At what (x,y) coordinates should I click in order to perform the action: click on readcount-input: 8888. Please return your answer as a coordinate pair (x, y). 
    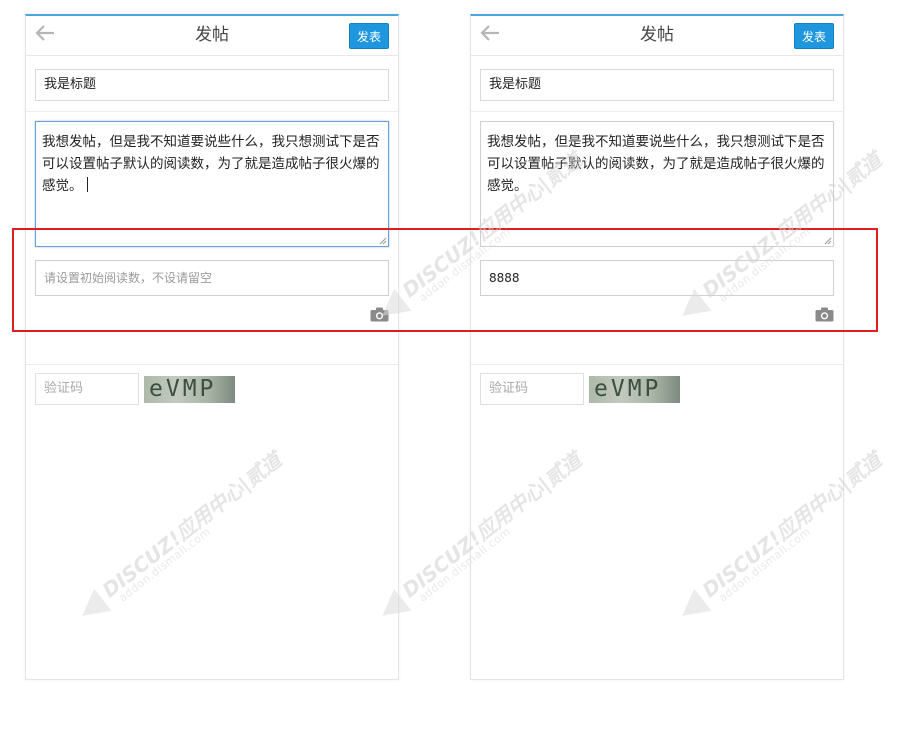
    Looking at the image, I should click on (657, 278).